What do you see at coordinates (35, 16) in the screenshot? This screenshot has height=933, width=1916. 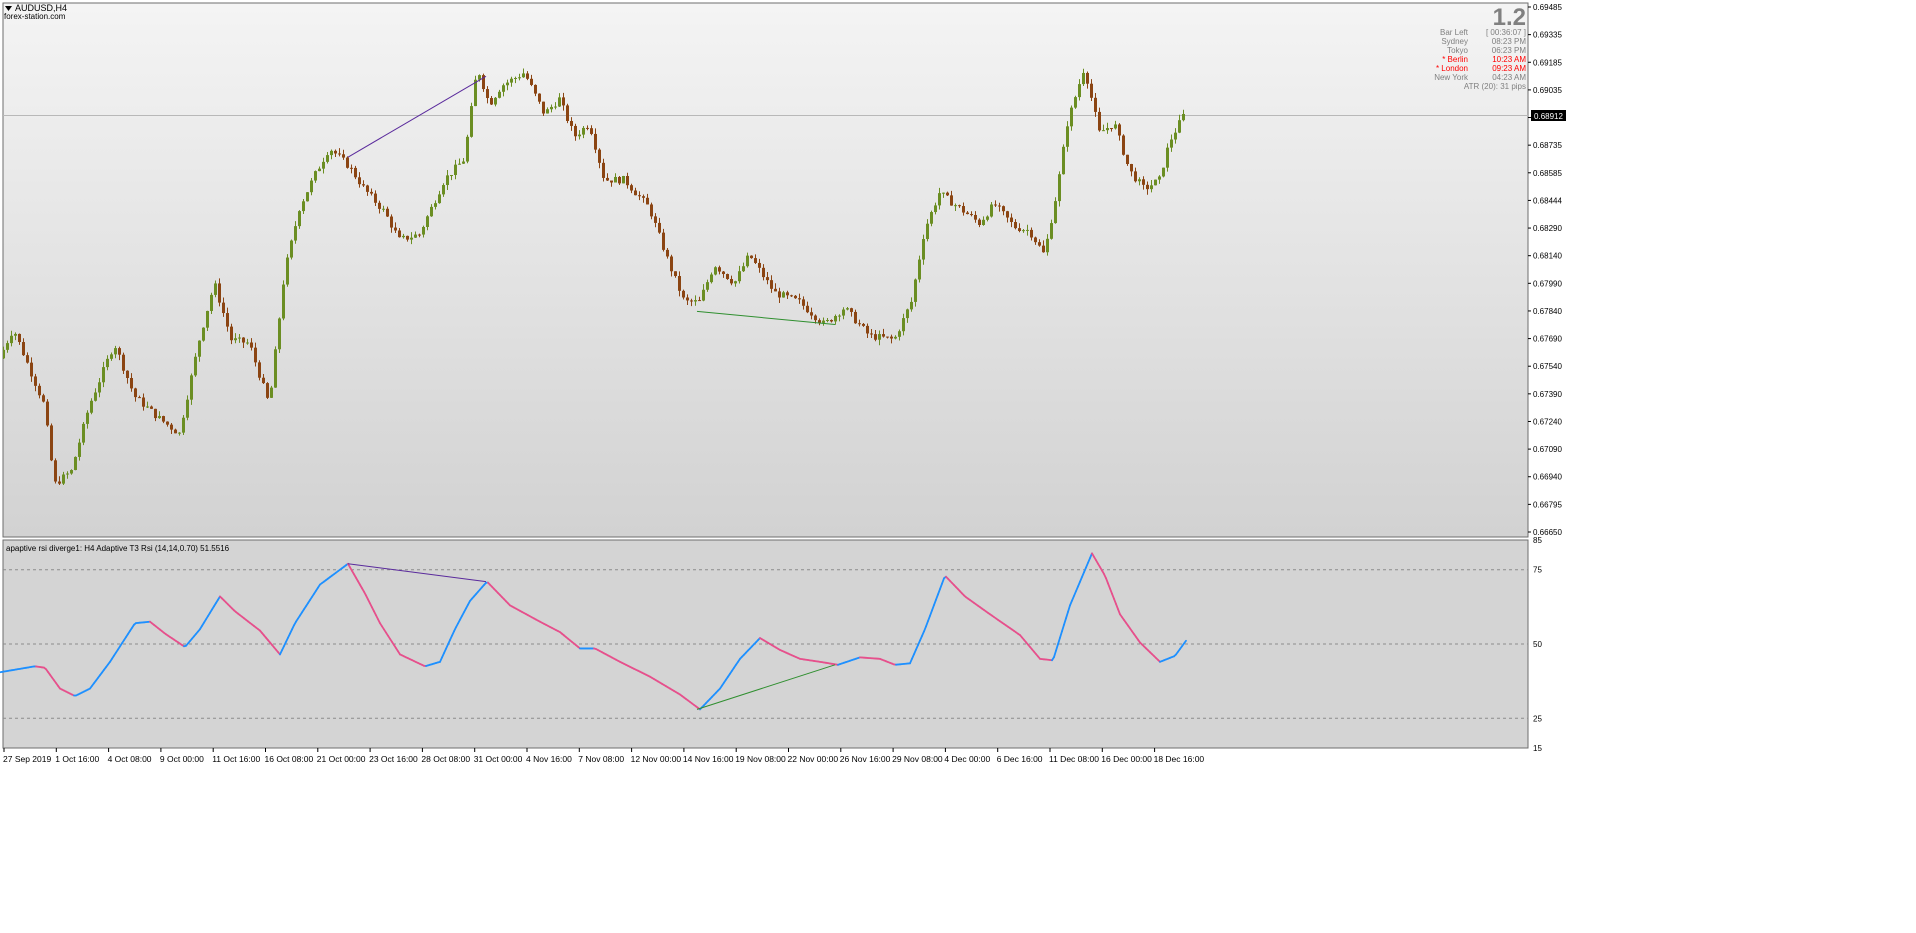 I see `watermark-text: forex-station.com` at bounding box center [35, 16].